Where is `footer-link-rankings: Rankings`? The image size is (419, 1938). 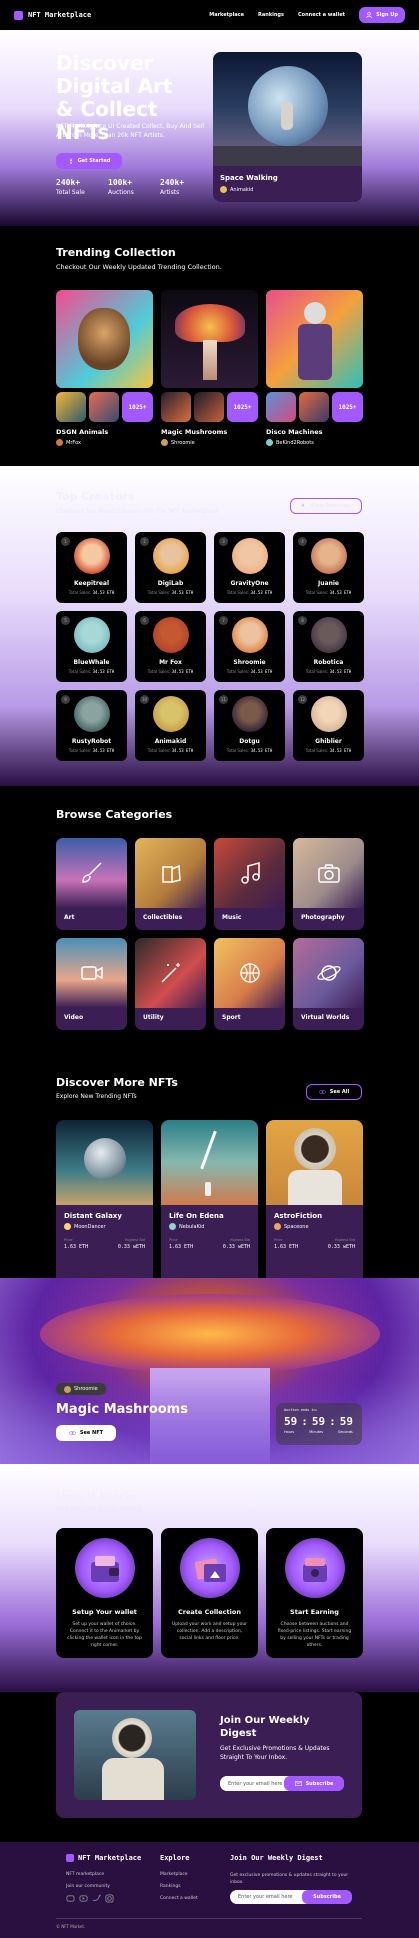
footer-link-rankings: Rankings is located at coordinates (170, 1886).